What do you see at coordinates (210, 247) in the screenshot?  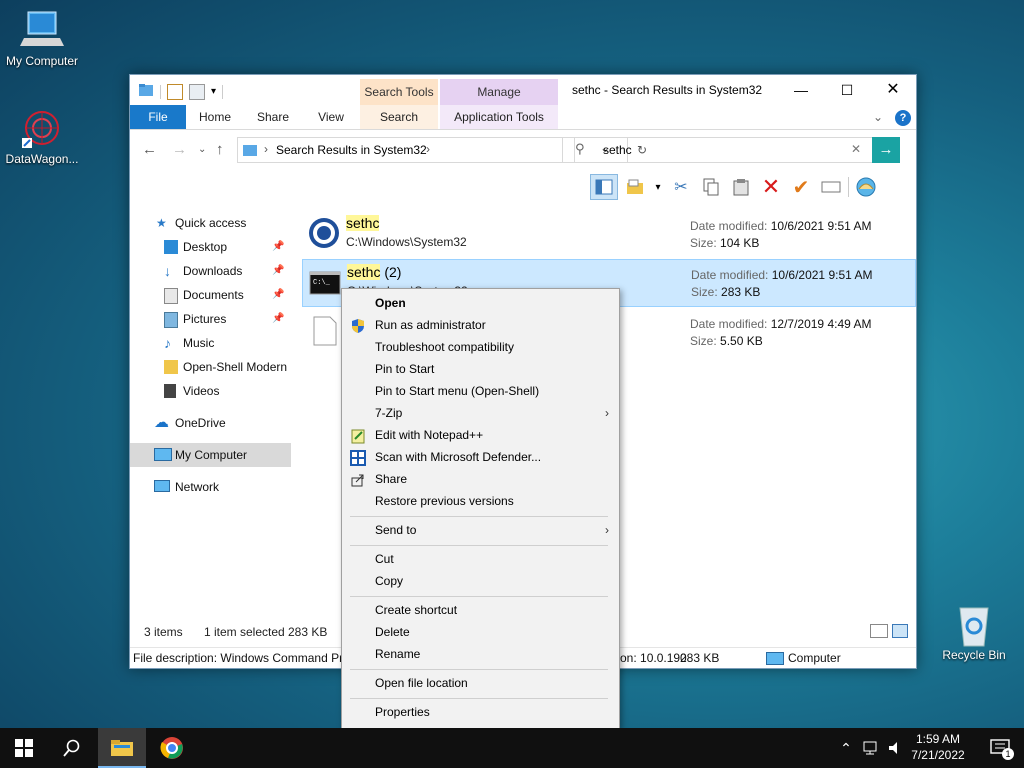 I see `sidebar-item-desktop: Desktop 📌` at bounding box center [210, 247].